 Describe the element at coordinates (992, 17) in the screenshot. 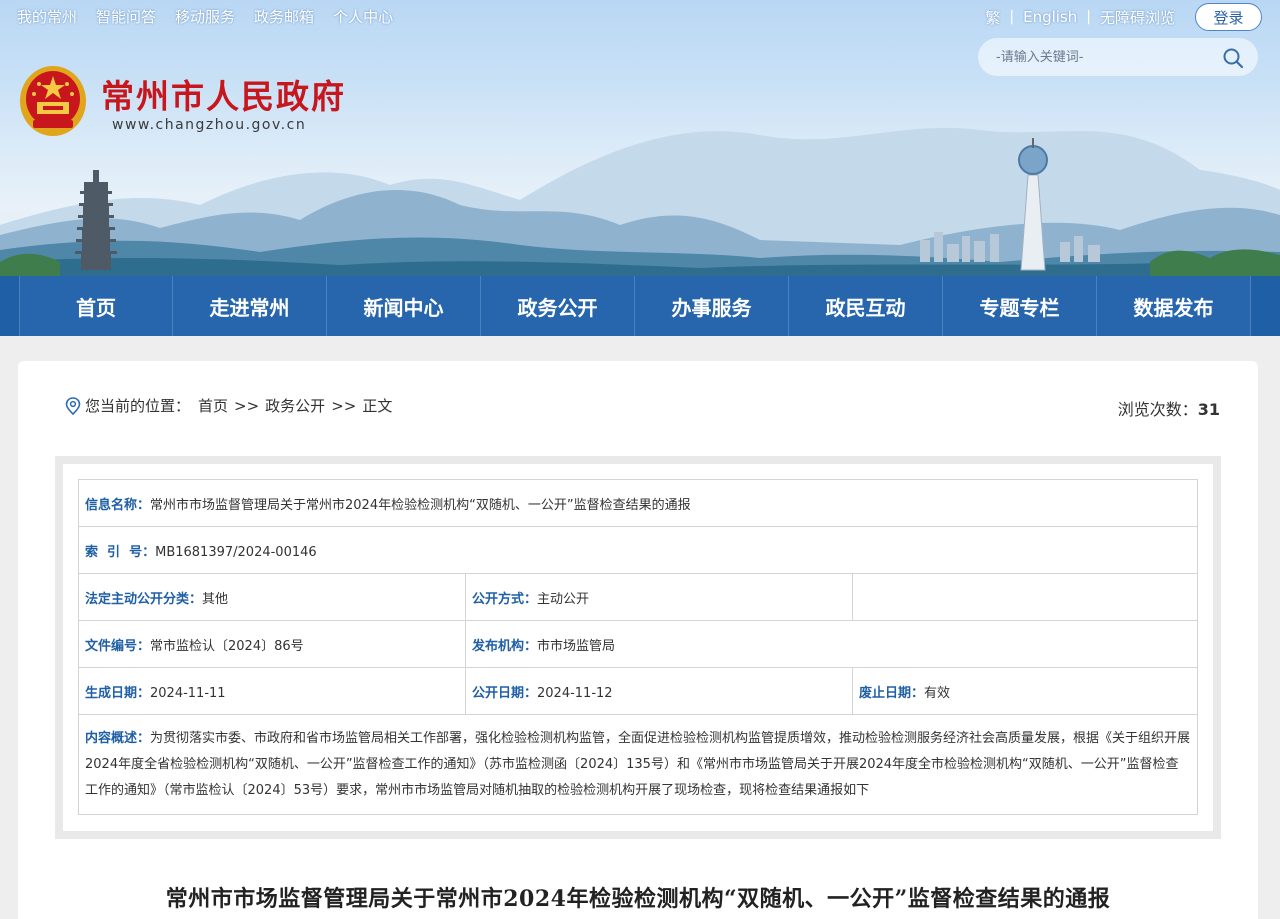

I see `traditional-chinese-link: 繁` at that location.